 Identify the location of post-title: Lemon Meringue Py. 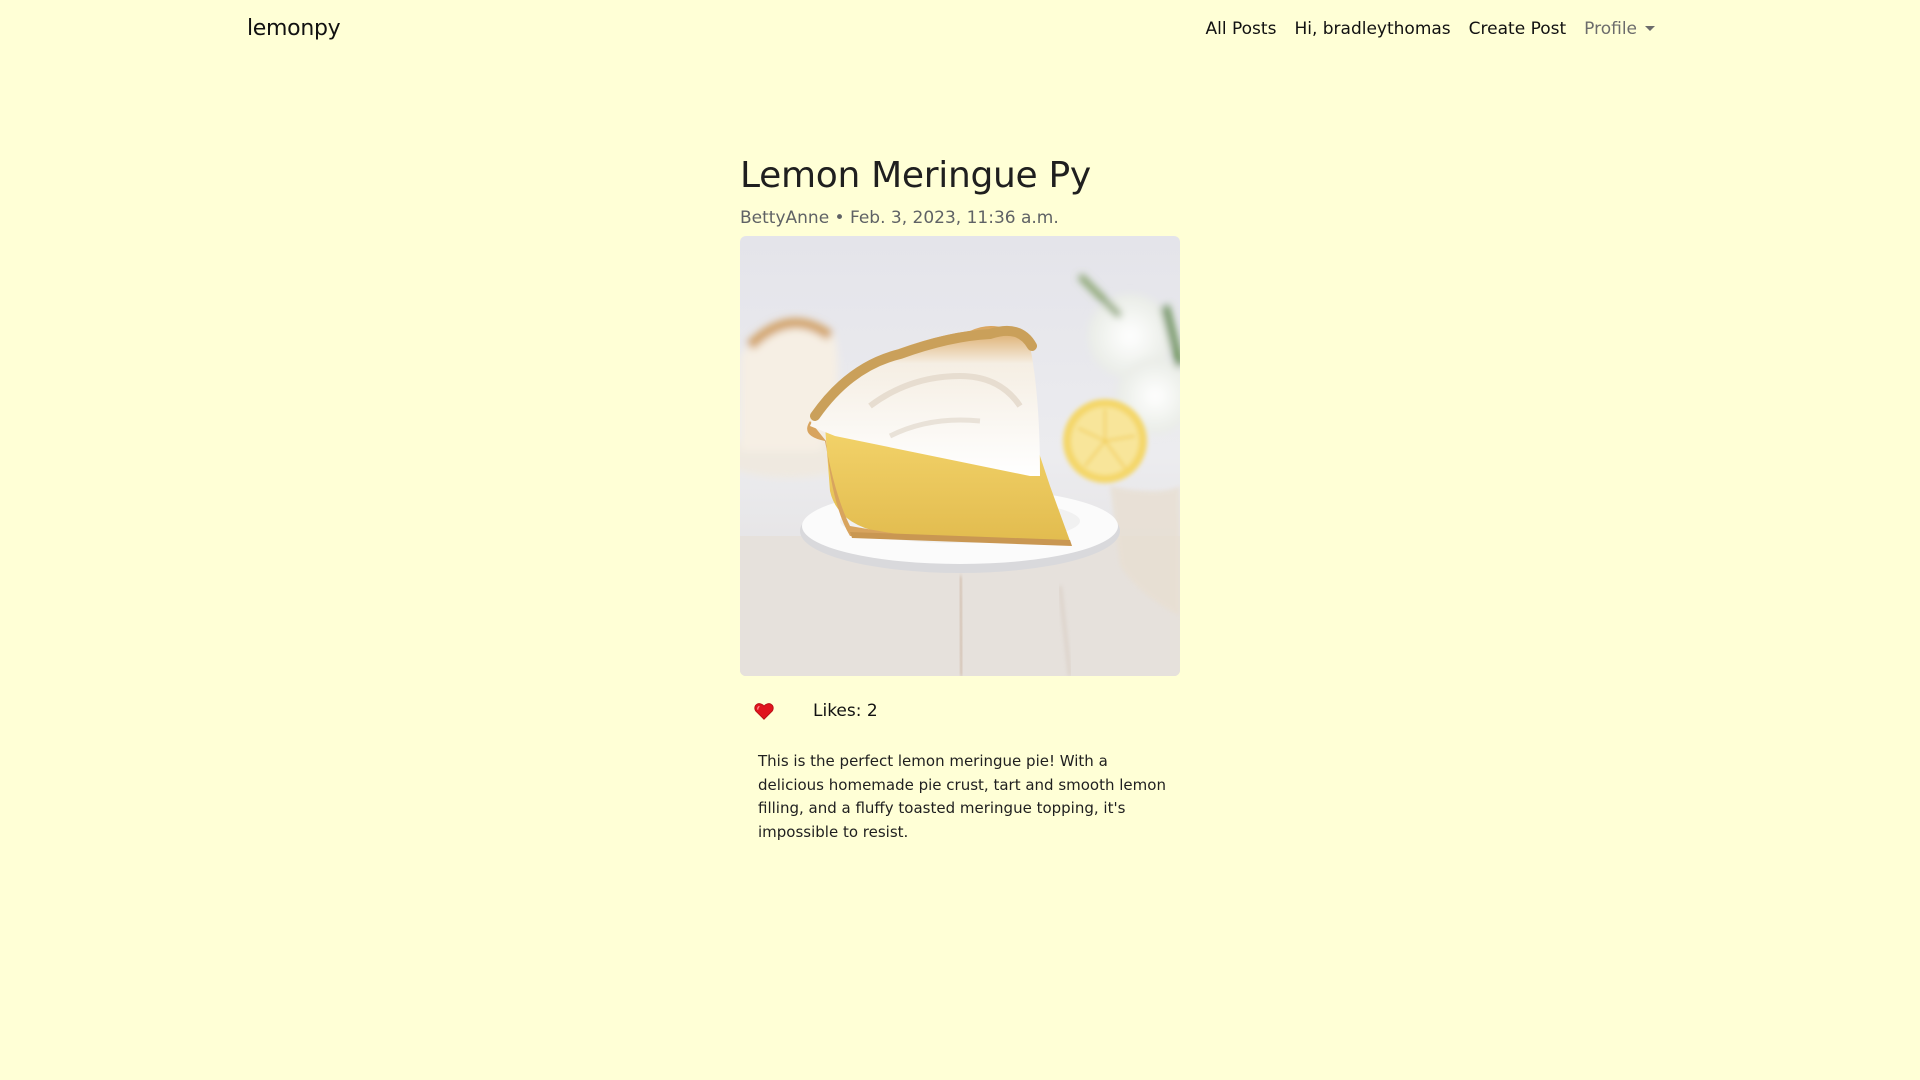
(915, 175).